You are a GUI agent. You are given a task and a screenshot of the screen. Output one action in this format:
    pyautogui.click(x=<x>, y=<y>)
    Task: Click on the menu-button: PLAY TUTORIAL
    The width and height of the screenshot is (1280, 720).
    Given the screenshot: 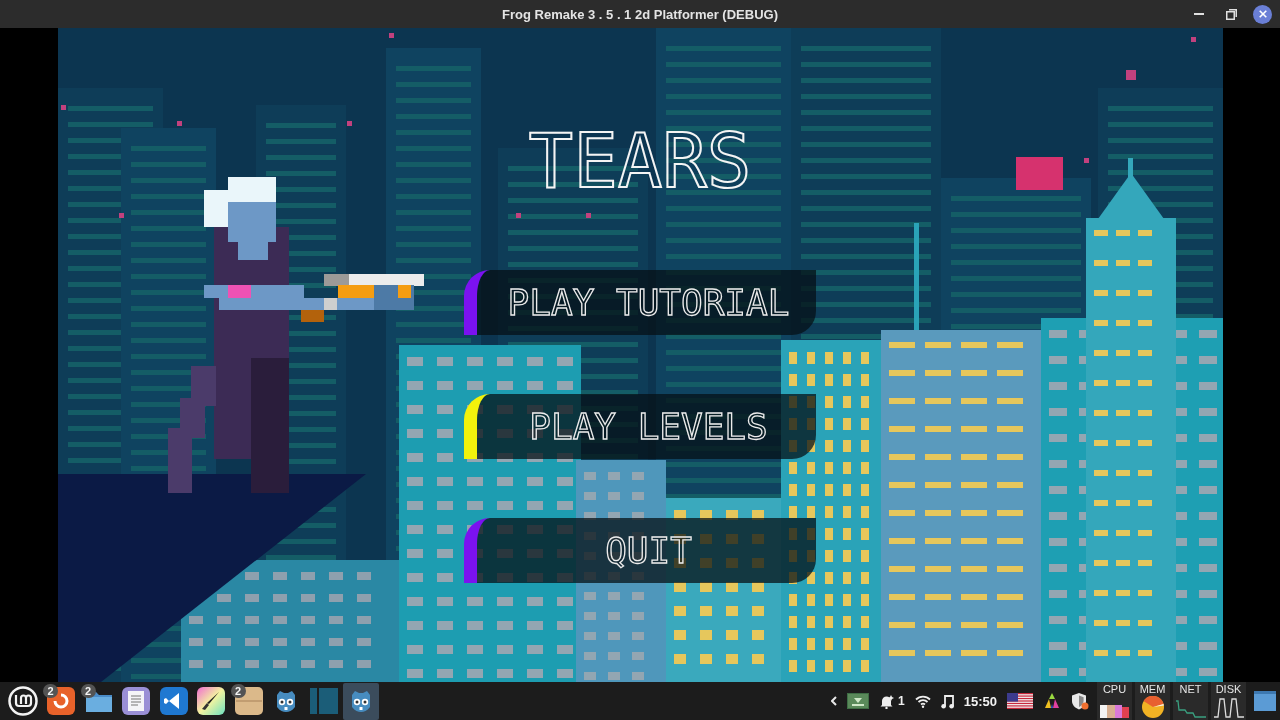 What is the action you would take?
    pyautogui.click(x=640, y=302)
    